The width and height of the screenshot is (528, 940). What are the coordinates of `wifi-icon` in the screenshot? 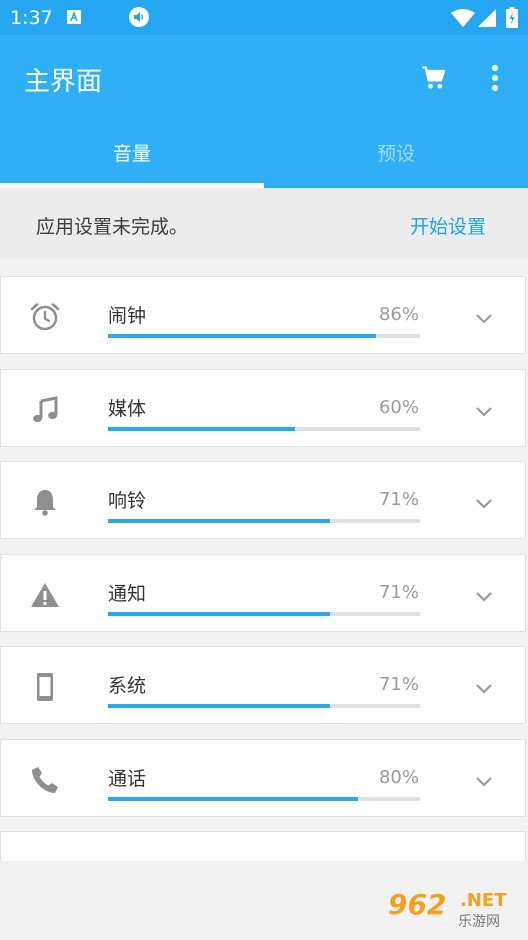 It's located at (463, 18).